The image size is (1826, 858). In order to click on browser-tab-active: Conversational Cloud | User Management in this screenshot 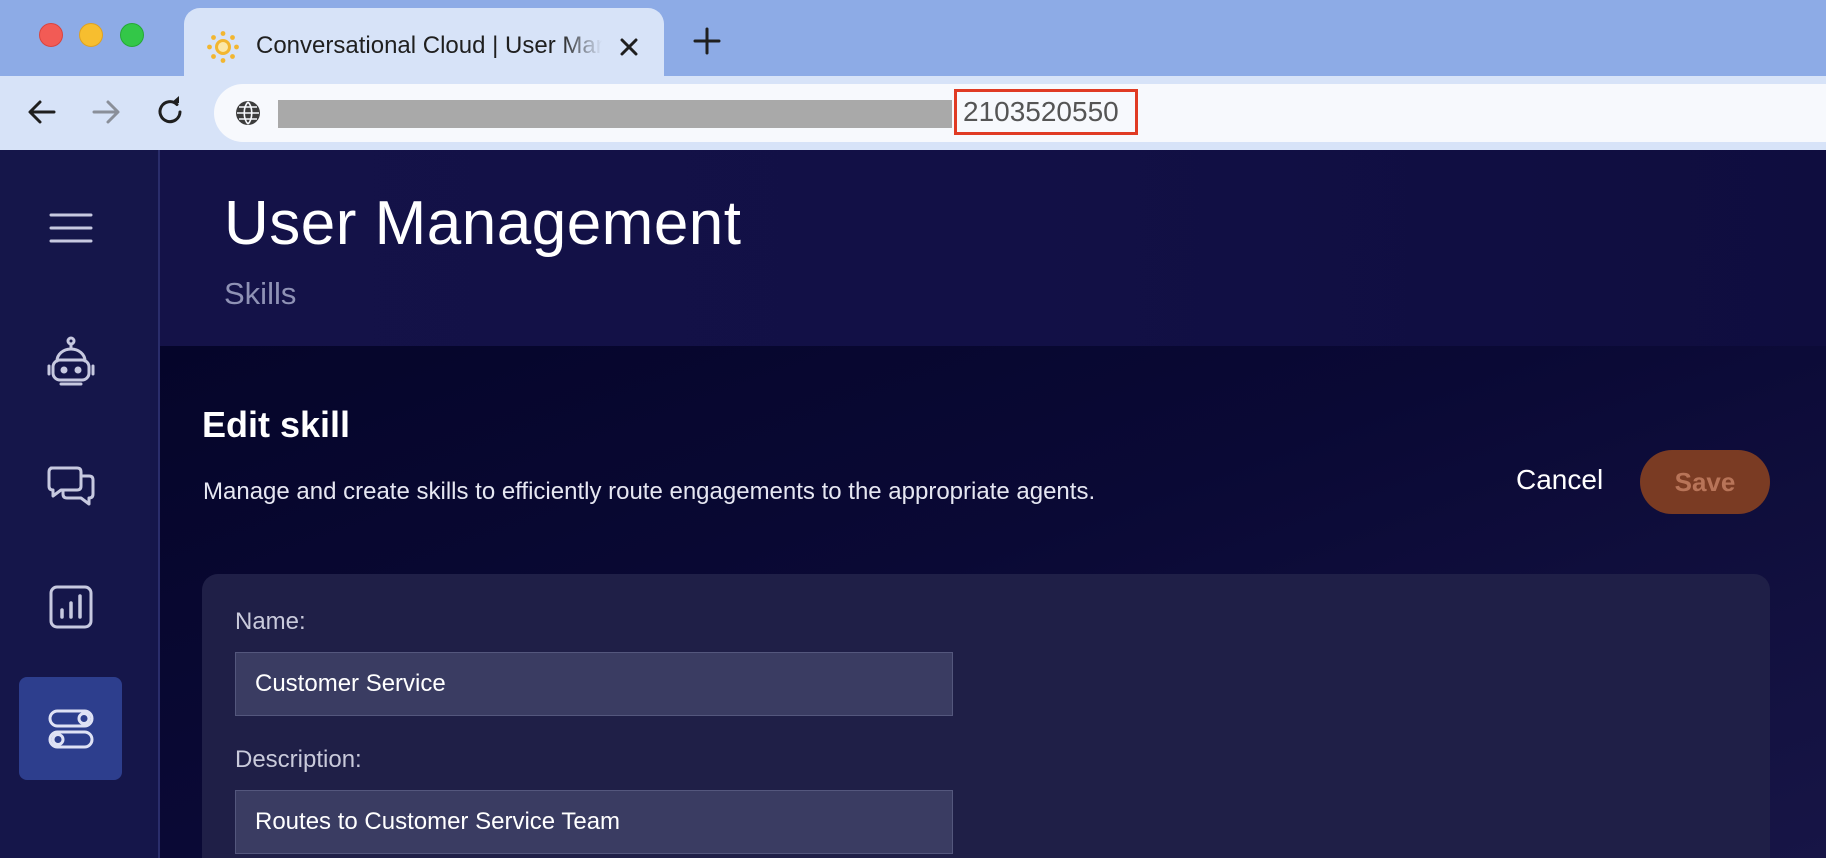, I will do `click(424, 44)`.